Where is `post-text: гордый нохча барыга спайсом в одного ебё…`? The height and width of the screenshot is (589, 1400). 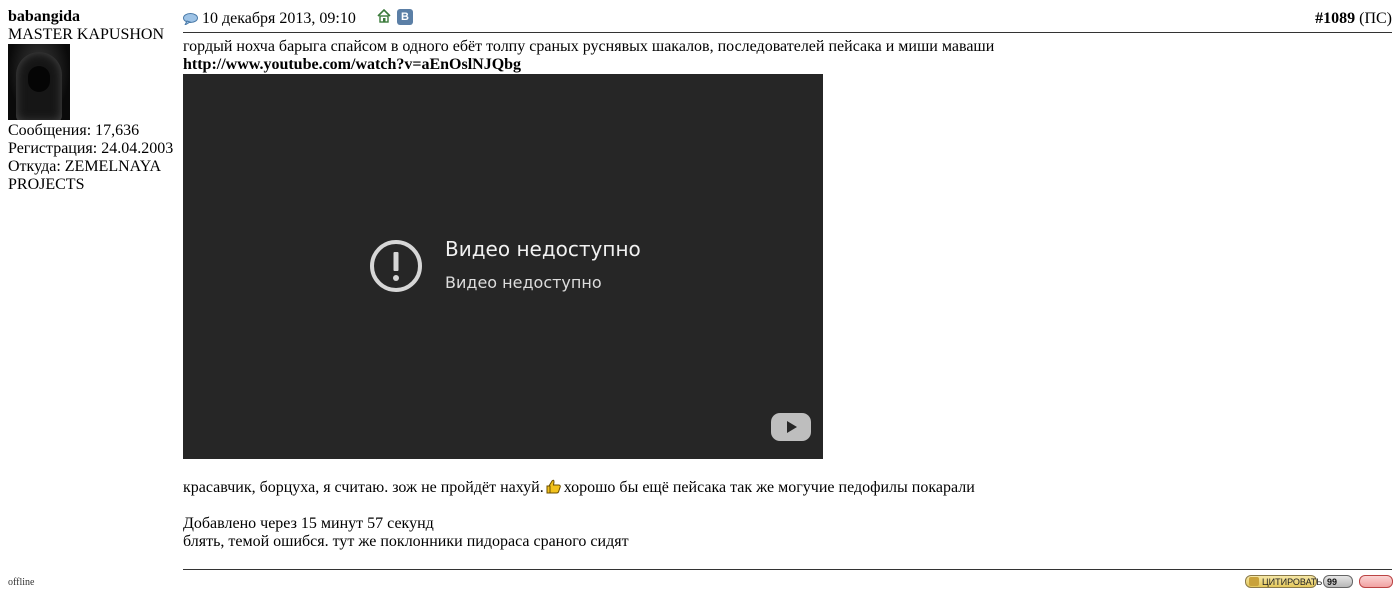 post-text: гордый нохча барыга спайсом в одного ебё… is located at coordinates (589, 46).